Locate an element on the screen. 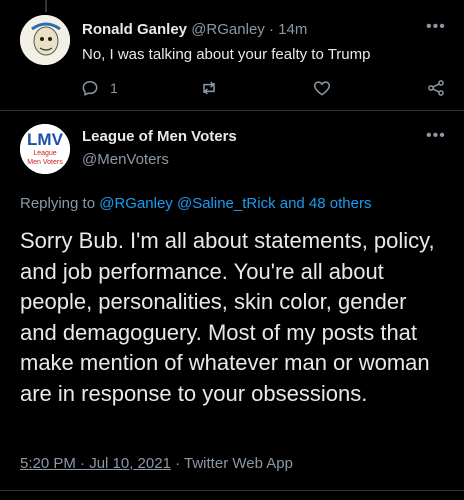  retweet-button is located at coordinates (209, 88).